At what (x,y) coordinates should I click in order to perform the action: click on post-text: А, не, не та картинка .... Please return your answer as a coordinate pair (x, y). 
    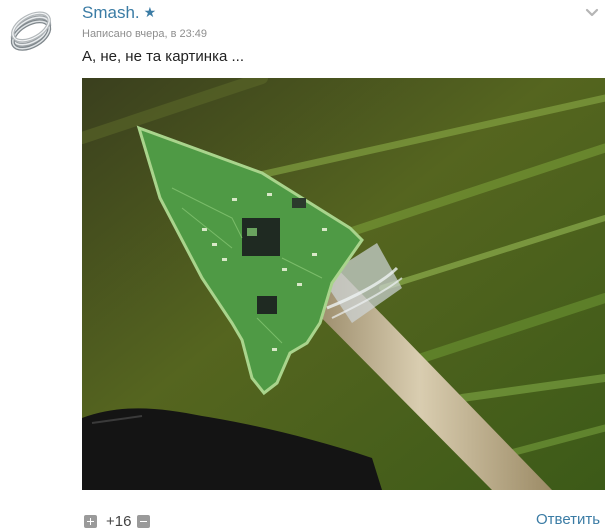
    Looking at the image, I should click on (163, 56).